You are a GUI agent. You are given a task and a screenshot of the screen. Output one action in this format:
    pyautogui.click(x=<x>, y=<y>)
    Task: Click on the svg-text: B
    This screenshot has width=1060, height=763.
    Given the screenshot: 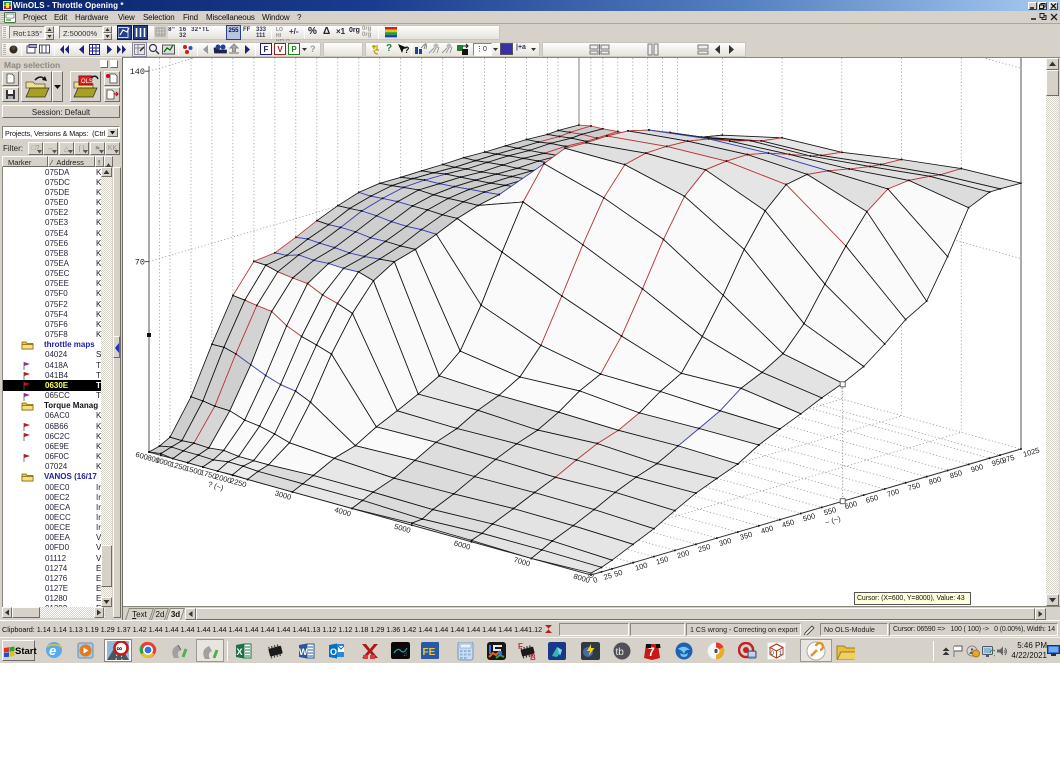 What is the action you would take?
    pyautogui.click(x=533, y=657)
    